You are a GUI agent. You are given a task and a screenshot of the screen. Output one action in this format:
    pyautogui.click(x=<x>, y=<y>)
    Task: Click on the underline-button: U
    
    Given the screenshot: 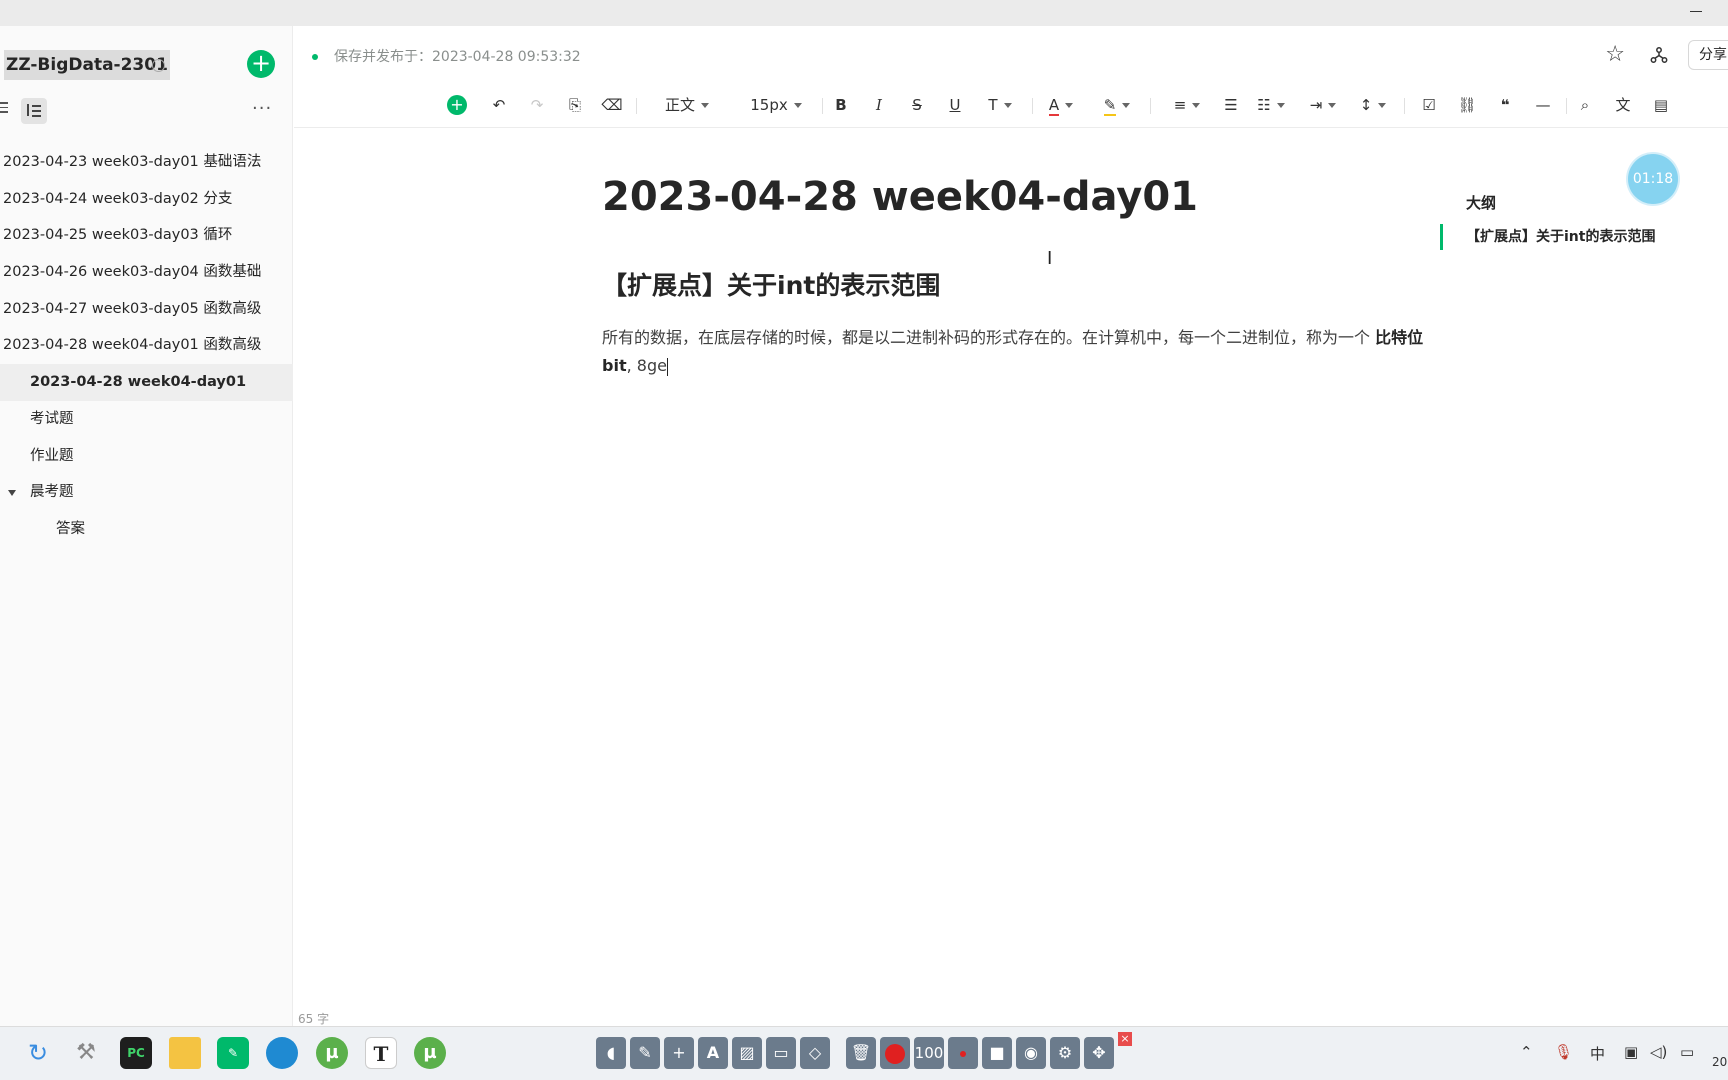 What is the action you would take?
    pyautogui.click(x=955, y=105)
    